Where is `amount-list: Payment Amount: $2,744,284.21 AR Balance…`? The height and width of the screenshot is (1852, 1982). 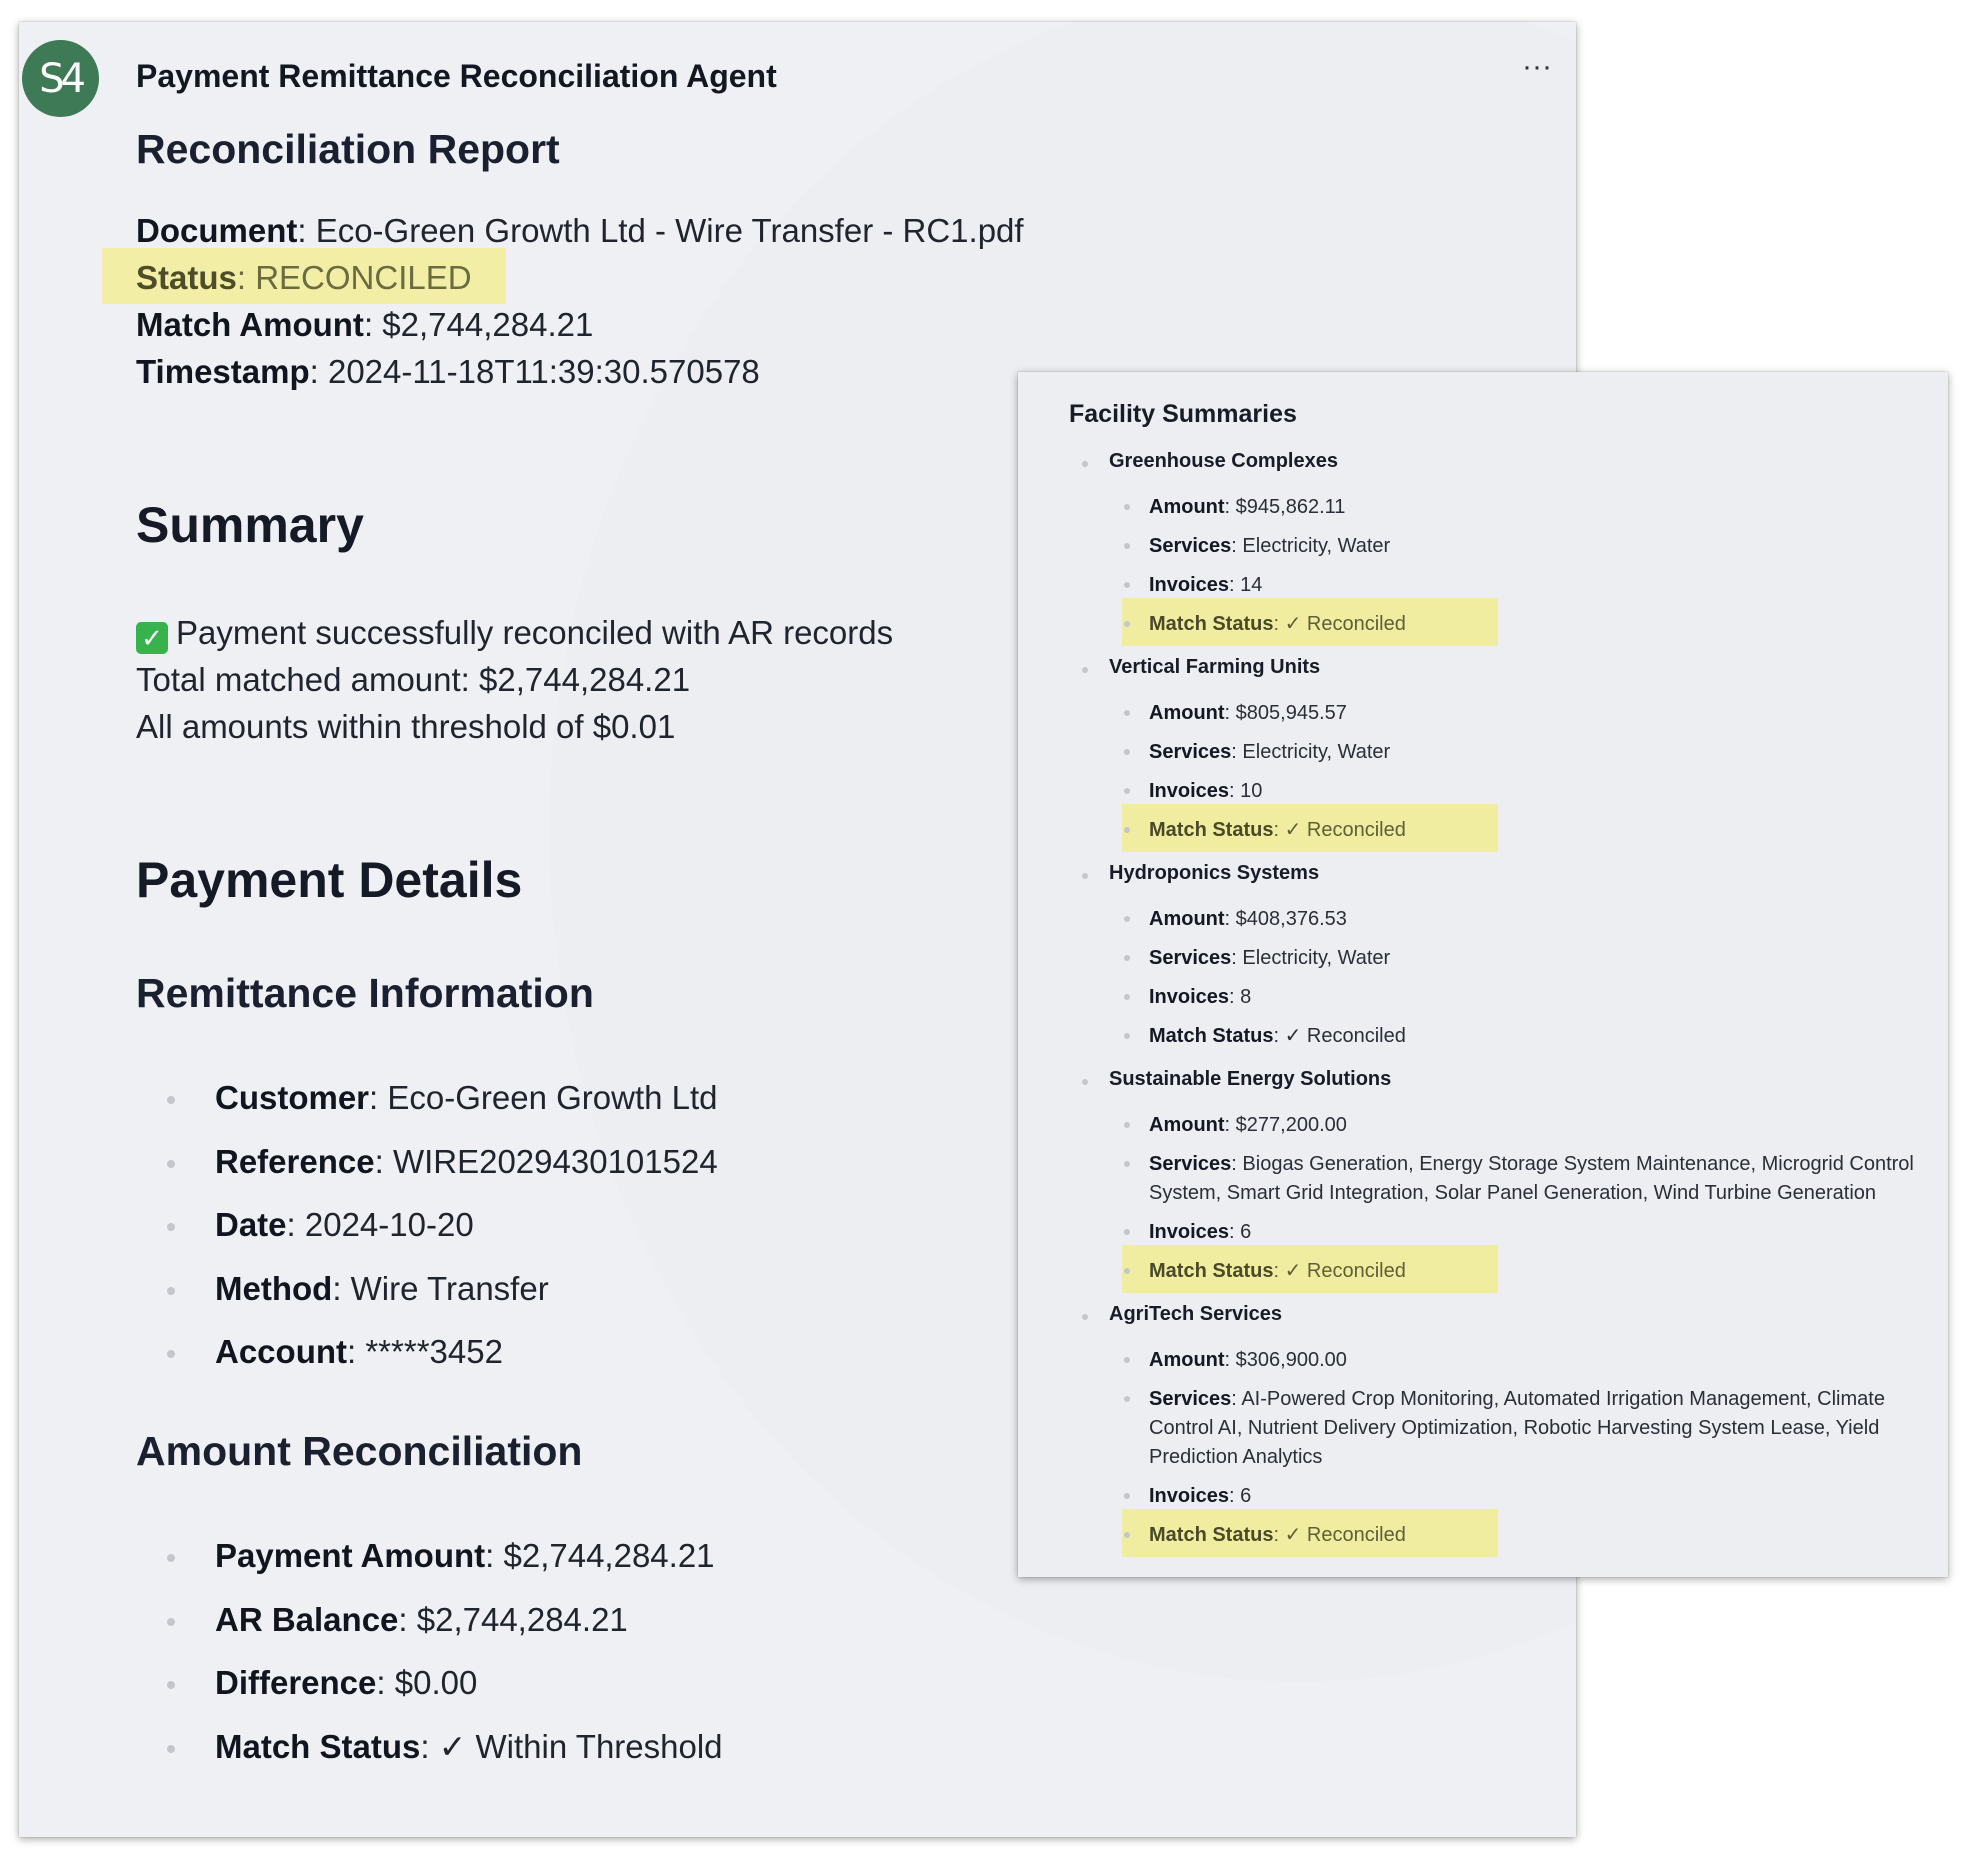
amount-list: Payment Amount: $2,744,284.21 AR Balance… is located at coordinates (441, 1663).